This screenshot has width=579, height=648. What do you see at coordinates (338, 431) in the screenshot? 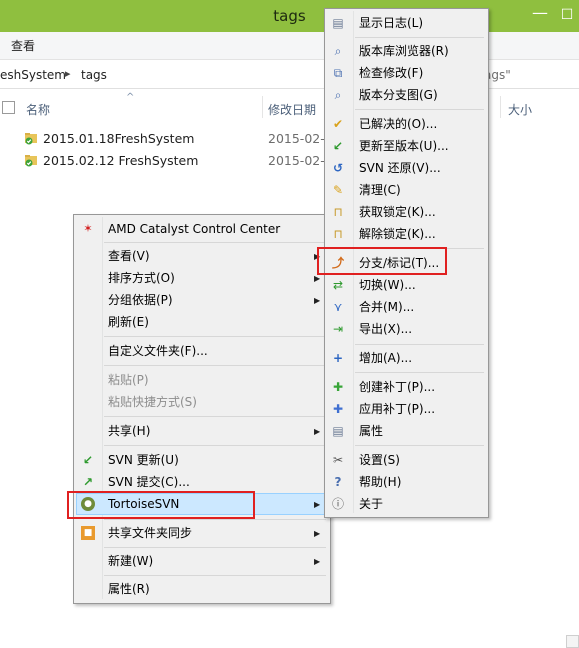
I see `properties-icon: ▤` at bounding box center [338, 431].